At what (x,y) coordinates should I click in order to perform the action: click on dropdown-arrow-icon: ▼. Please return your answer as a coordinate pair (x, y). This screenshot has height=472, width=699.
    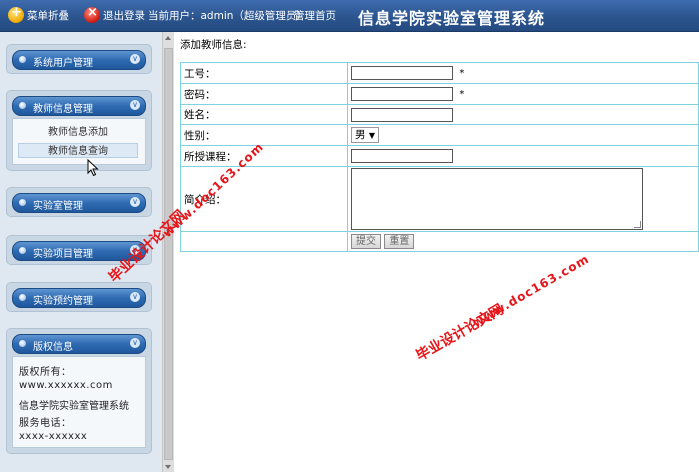
    Looking at the image, I should click on (371, 135).